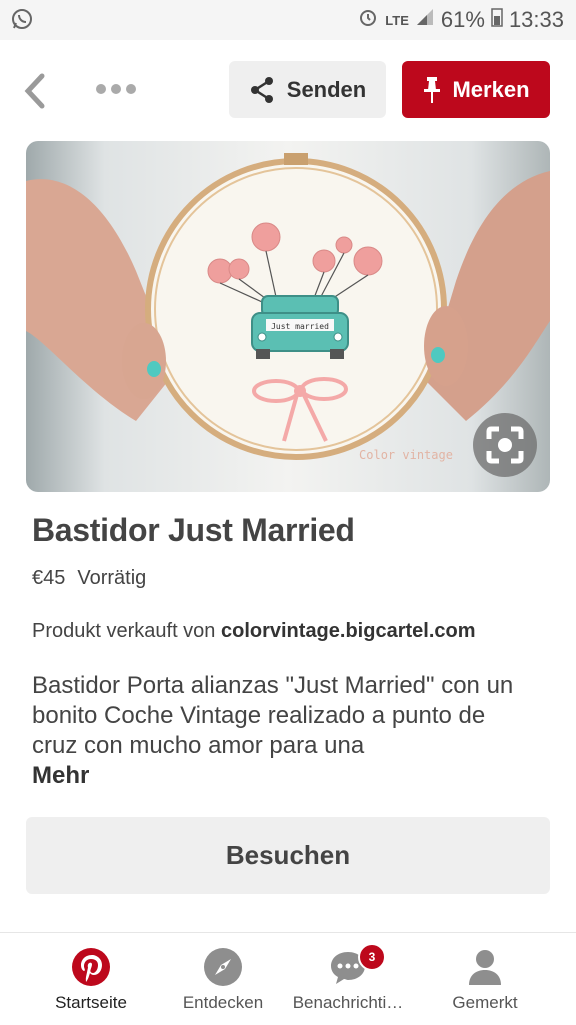  I want to click on whatsapp-icon, so click(22, 22).